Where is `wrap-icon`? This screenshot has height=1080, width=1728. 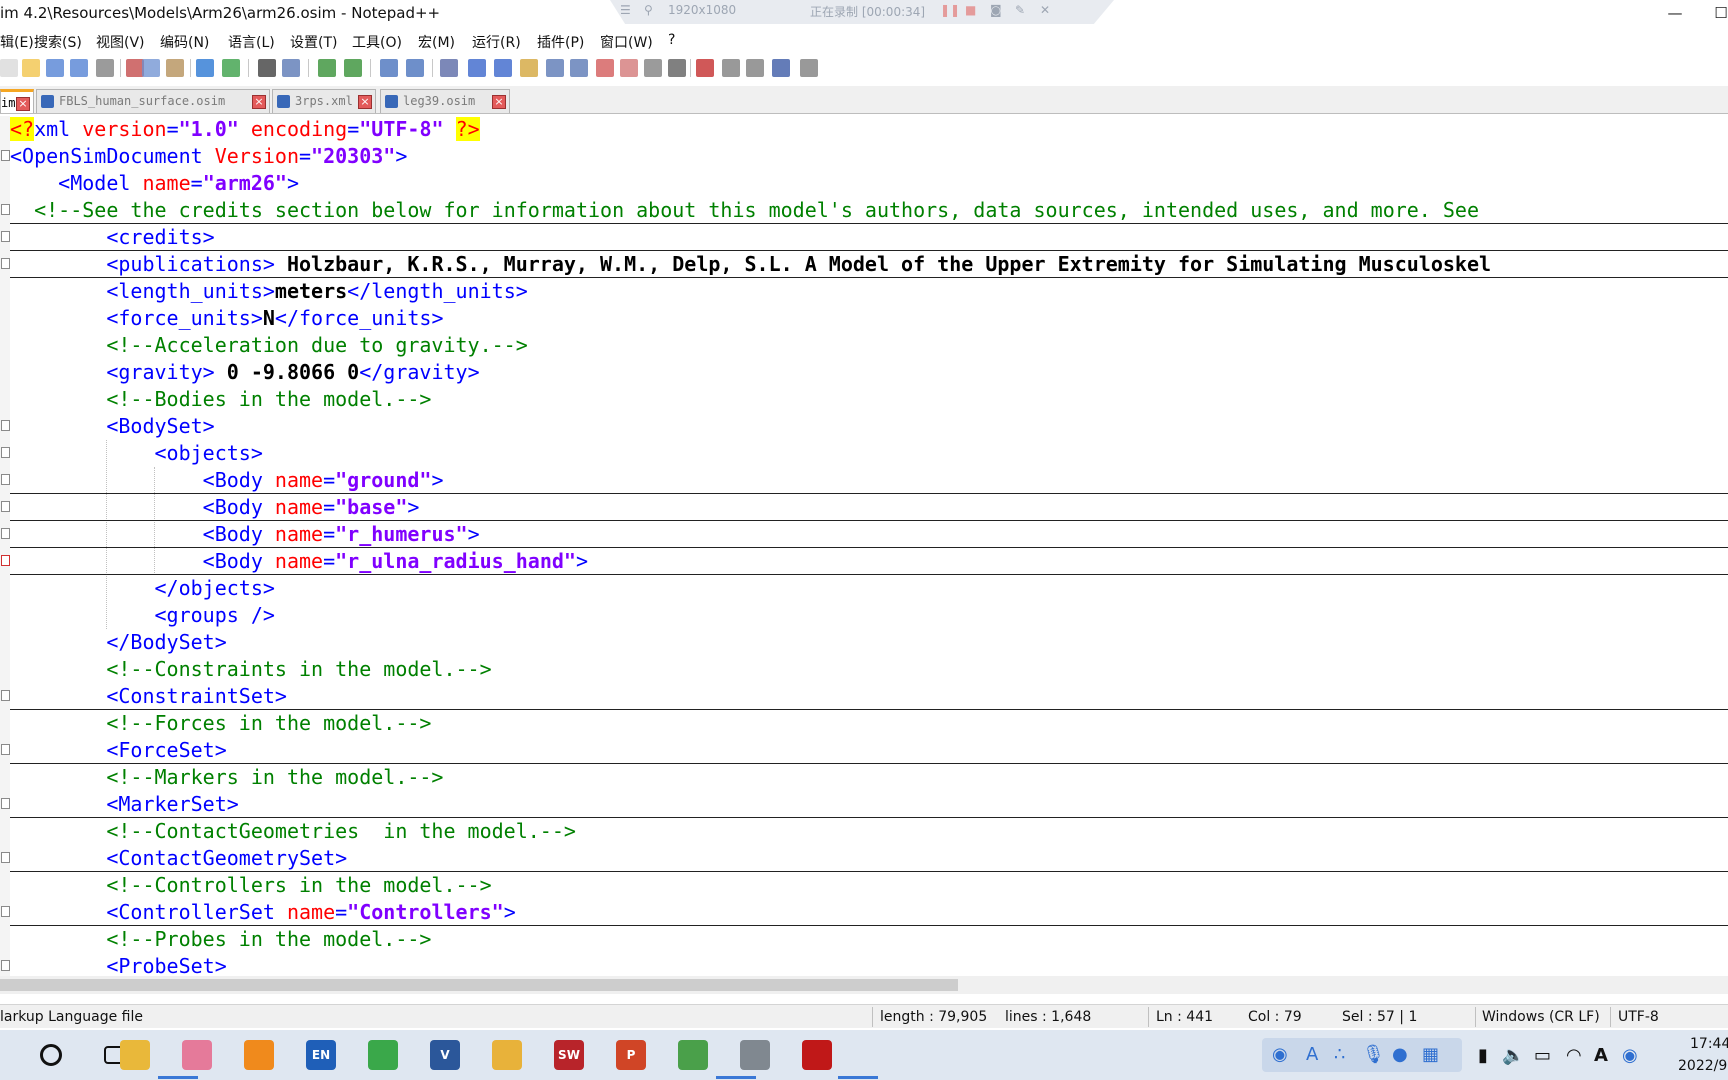
wrap-icon is located at coordinates (449, 68).